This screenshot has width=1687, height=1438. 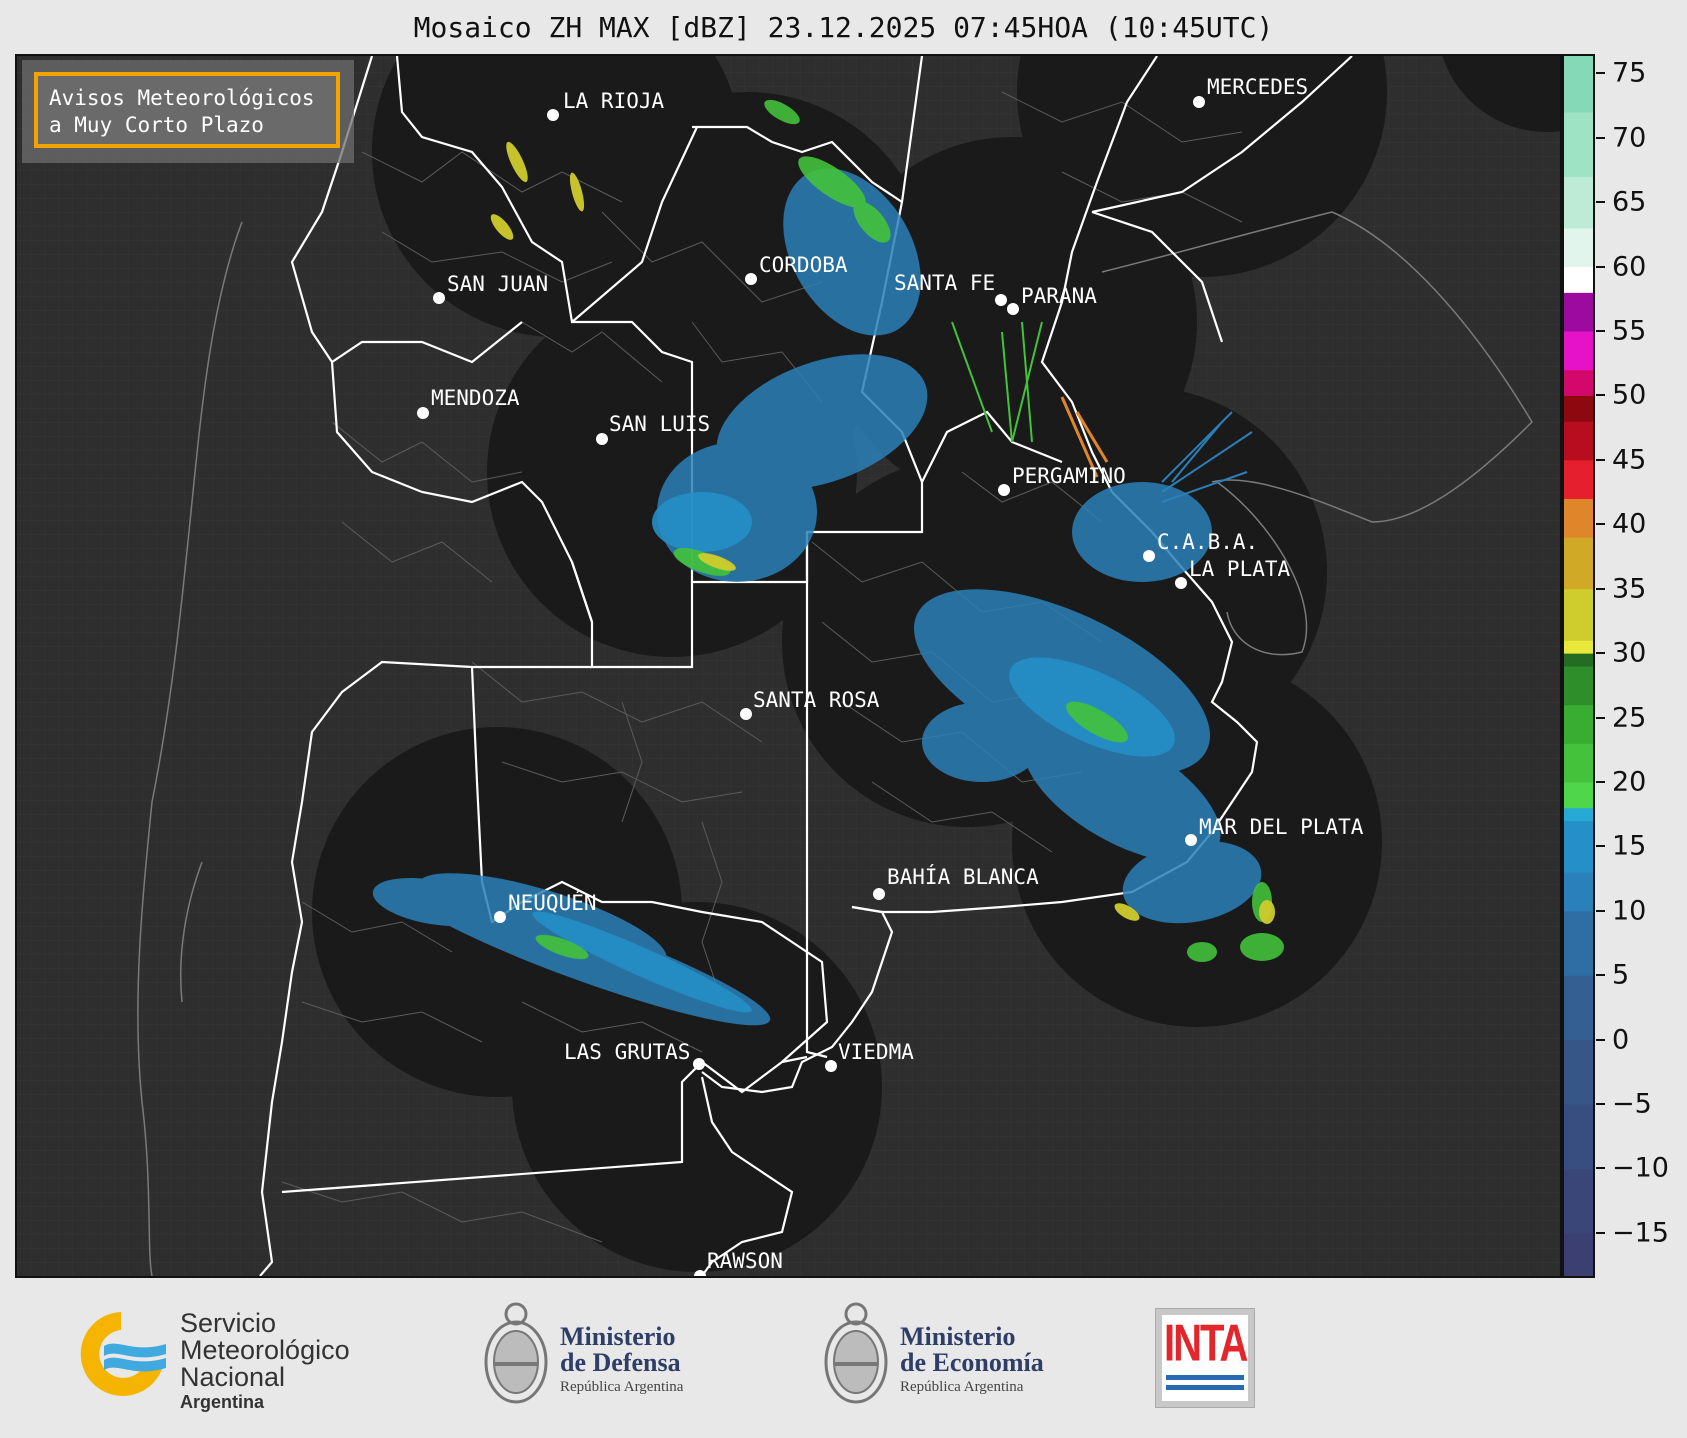 What do you see at coordinates (958, 1336) in the screenshot?
I see `economia-line-1: Ministerio` at bounding box center [958, 1336].